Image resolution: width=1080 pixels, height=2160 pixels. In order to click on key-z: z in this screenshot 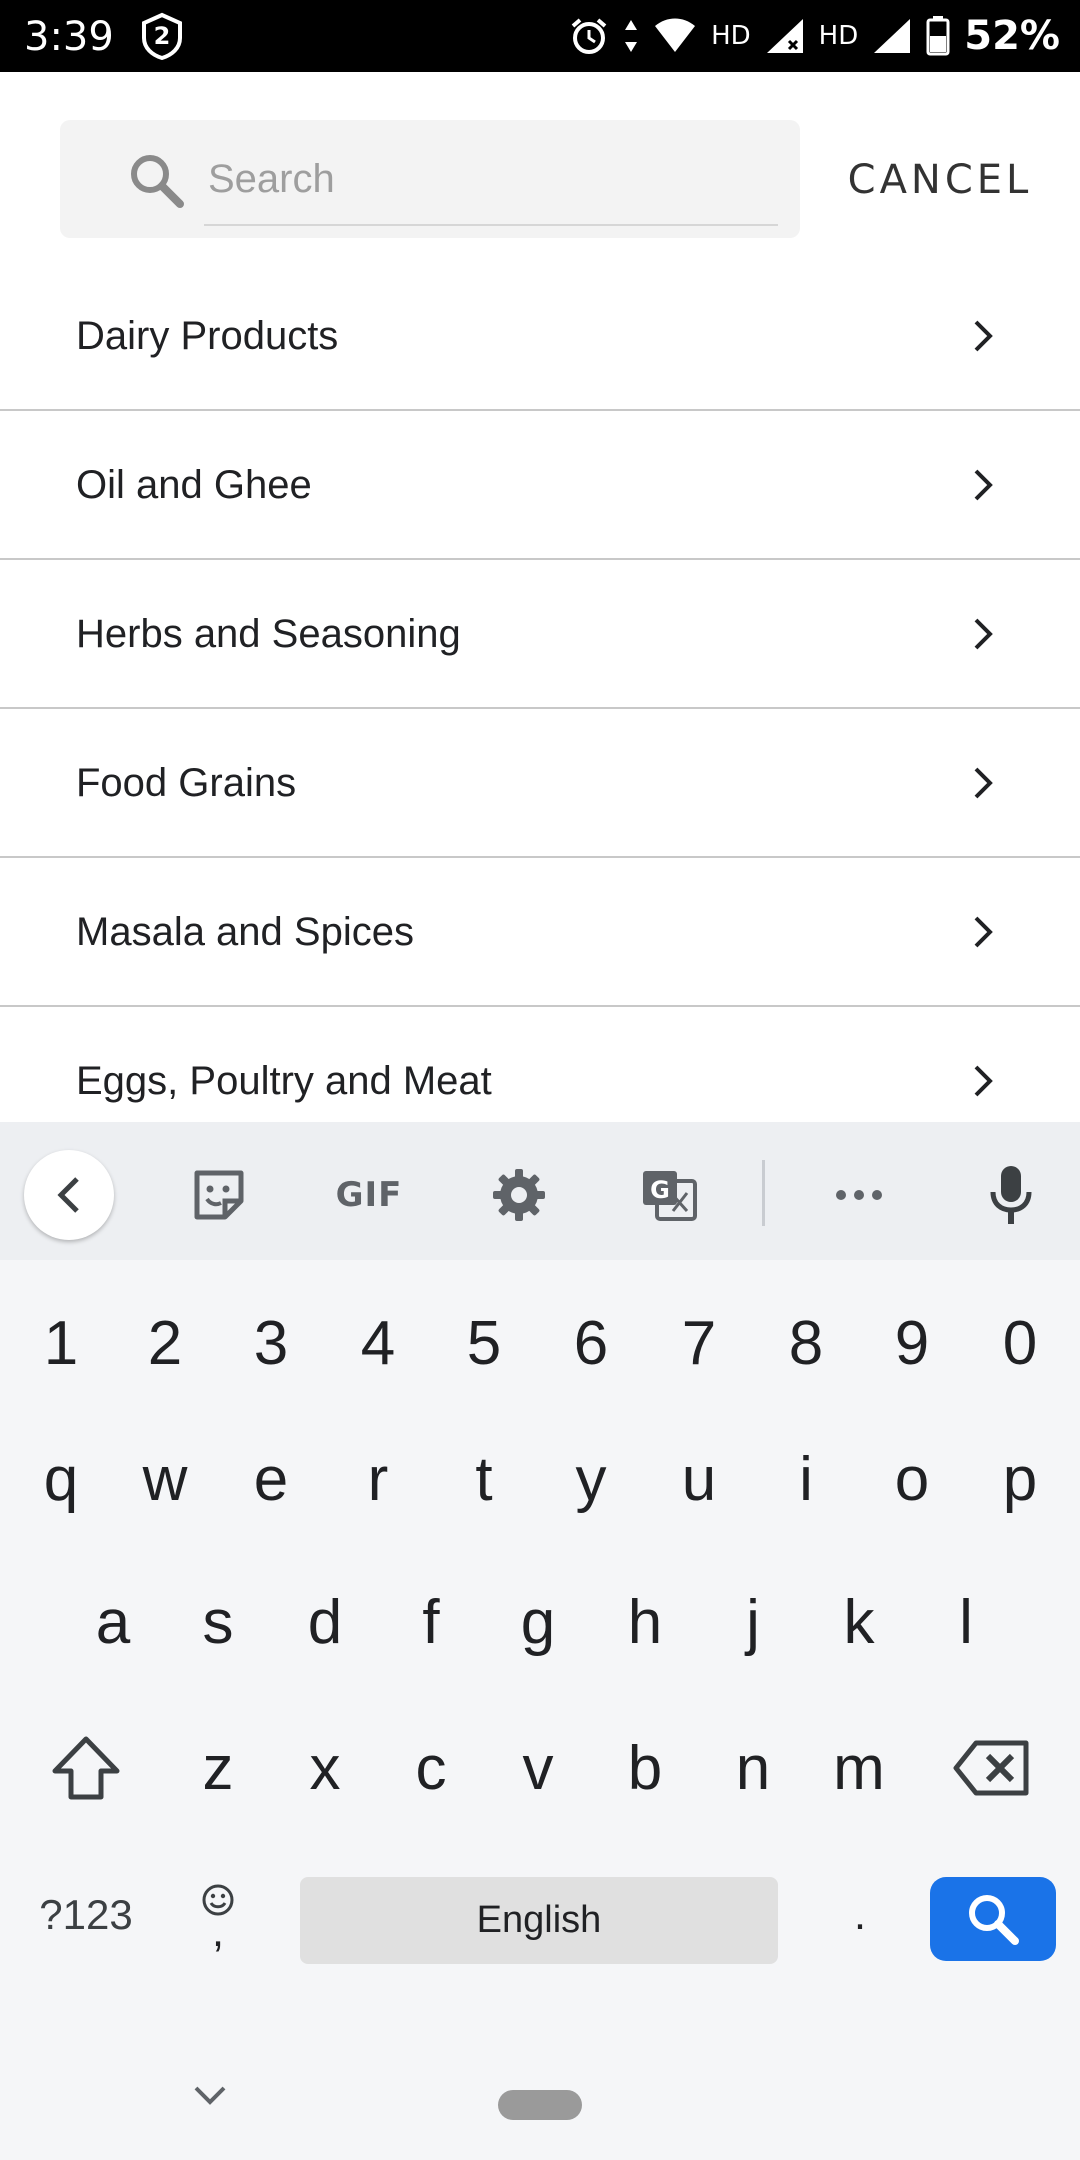, I will do `click(218, 1768)`.